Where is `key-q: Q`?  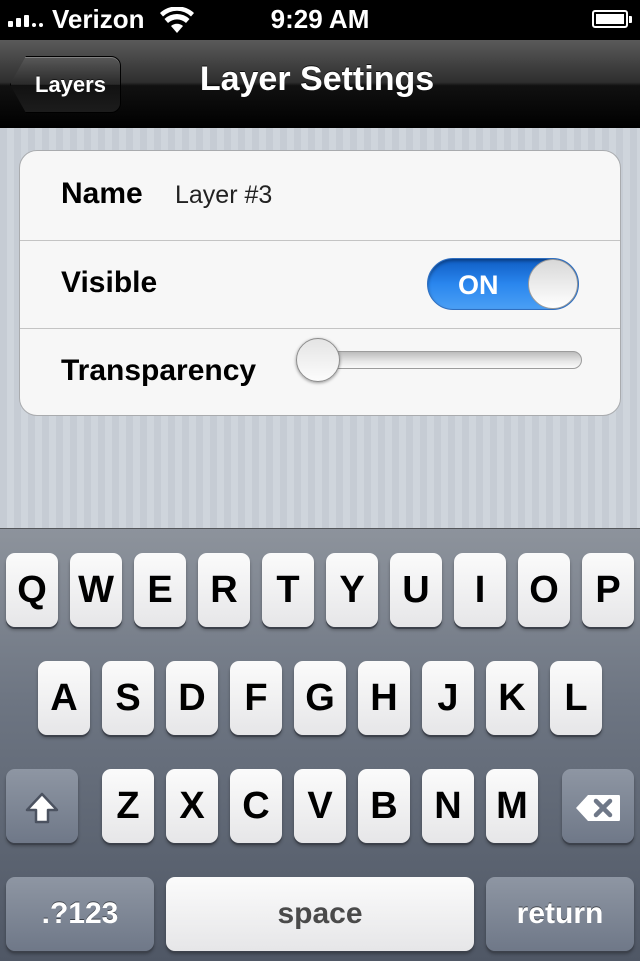 key-q: Q is located at coordinates (32, 590).